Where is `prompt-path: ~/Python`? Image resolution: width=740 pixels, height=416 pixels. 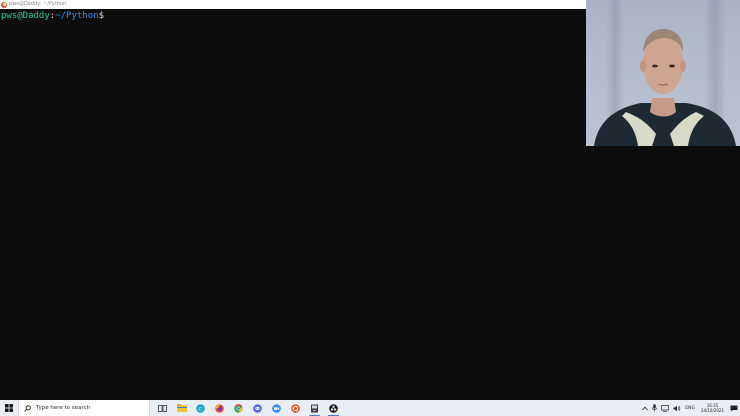
prompt-path: ~/Python is located at coordinates (77, 16).